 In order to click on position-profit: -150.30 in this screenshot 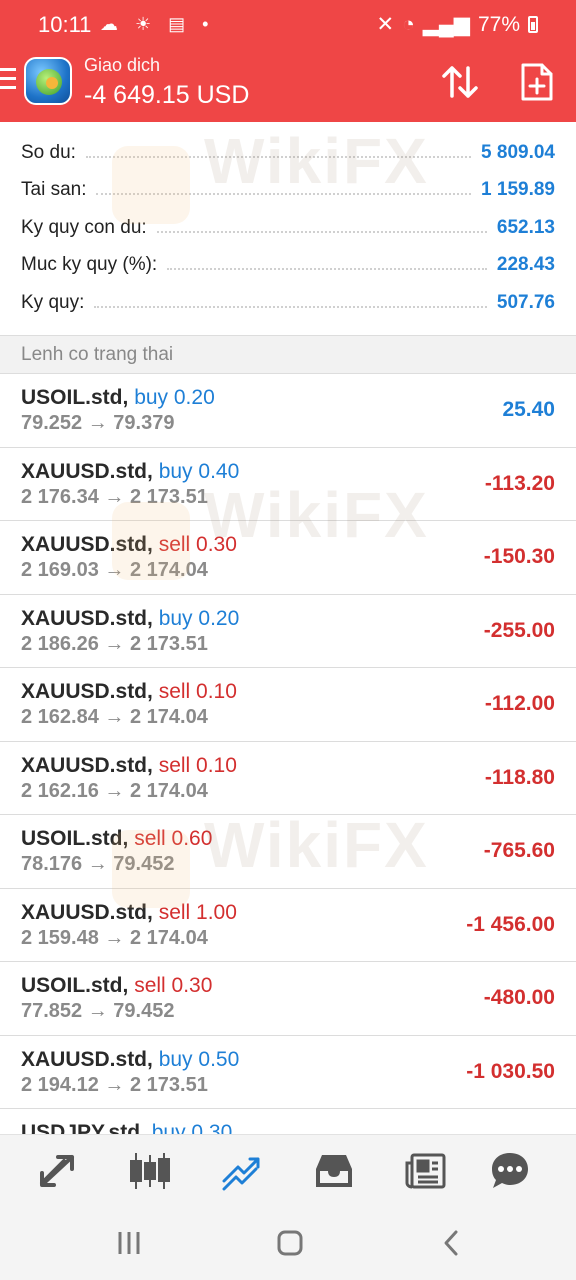, I will do `click(519, 556)`.